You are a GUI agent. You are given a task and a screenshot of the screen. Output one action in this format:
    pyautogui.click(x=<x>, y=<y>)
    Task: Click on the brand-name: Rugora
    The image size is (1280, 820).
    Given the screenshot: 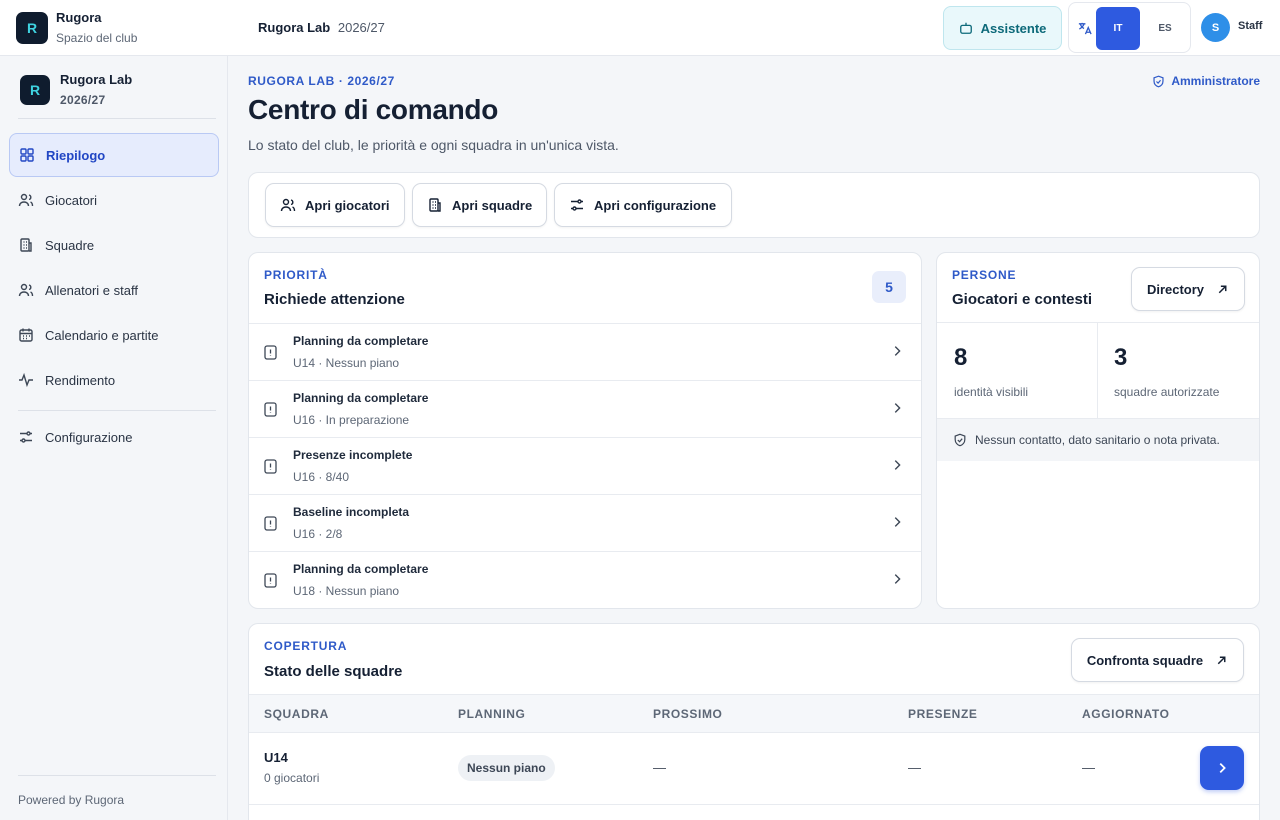 What is the action you would take?
    pyautogui.click(x=79, y=17)
    